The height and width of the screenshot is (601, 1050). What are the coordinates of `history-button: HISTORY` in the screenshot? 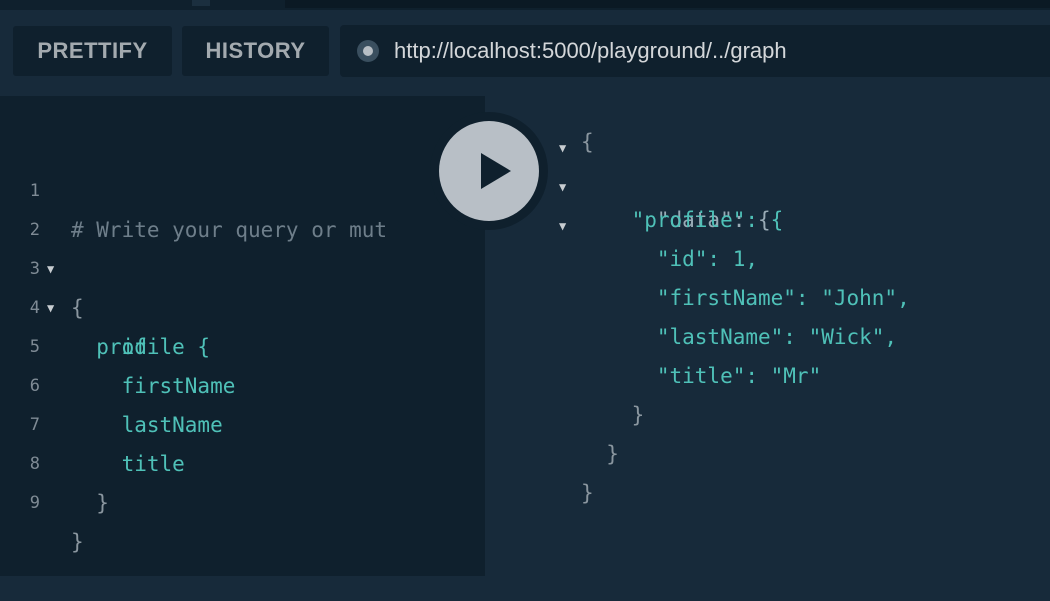 It's located at (255, 51).